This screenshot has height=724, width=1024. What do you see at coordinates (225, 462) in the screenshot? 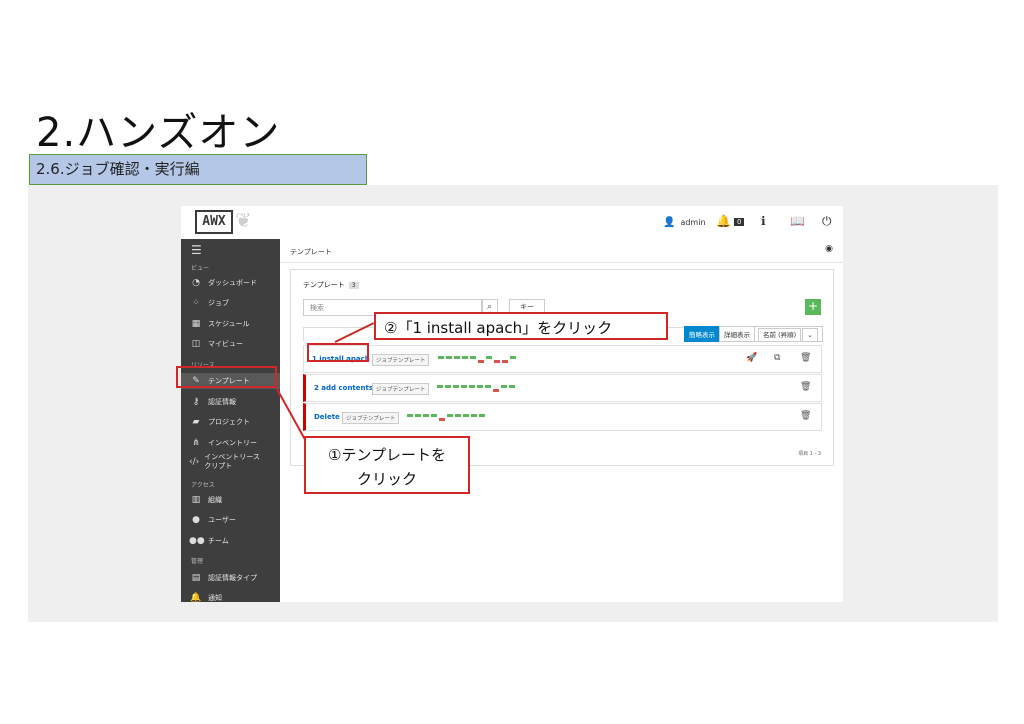
I see `sidebar-item-inventory-scripts: ‹/› インベントリースクリプト` at bounding box center [225, 462].